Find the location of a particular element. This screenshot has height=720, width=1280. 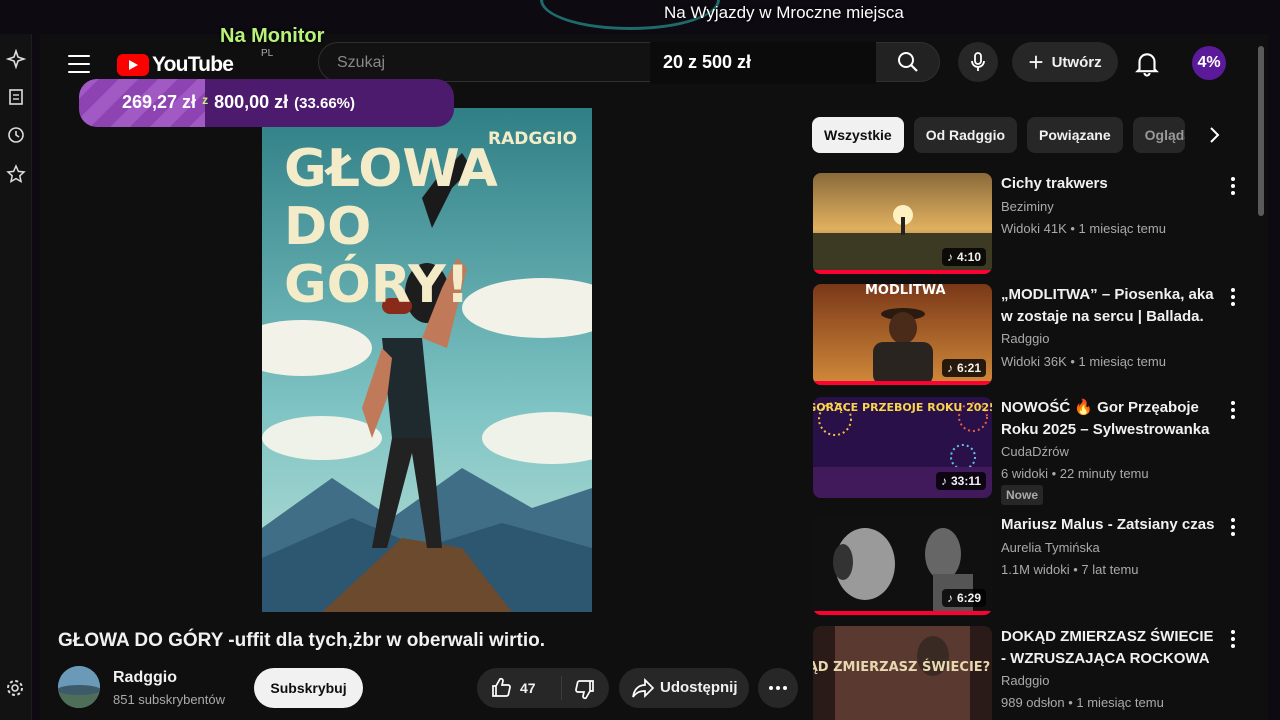

chip-all: Wszystkie is located at coordinates (858, 135).